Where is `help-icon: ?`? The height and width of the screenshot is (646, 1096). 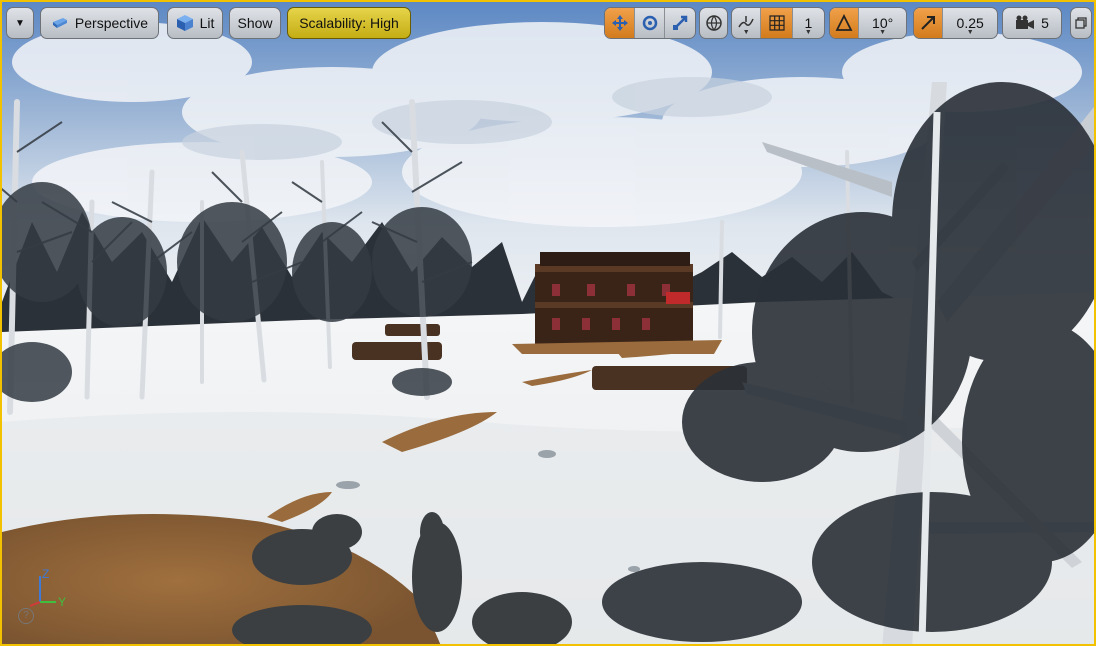
help-icon: ? is located at coordinates (26, 616).